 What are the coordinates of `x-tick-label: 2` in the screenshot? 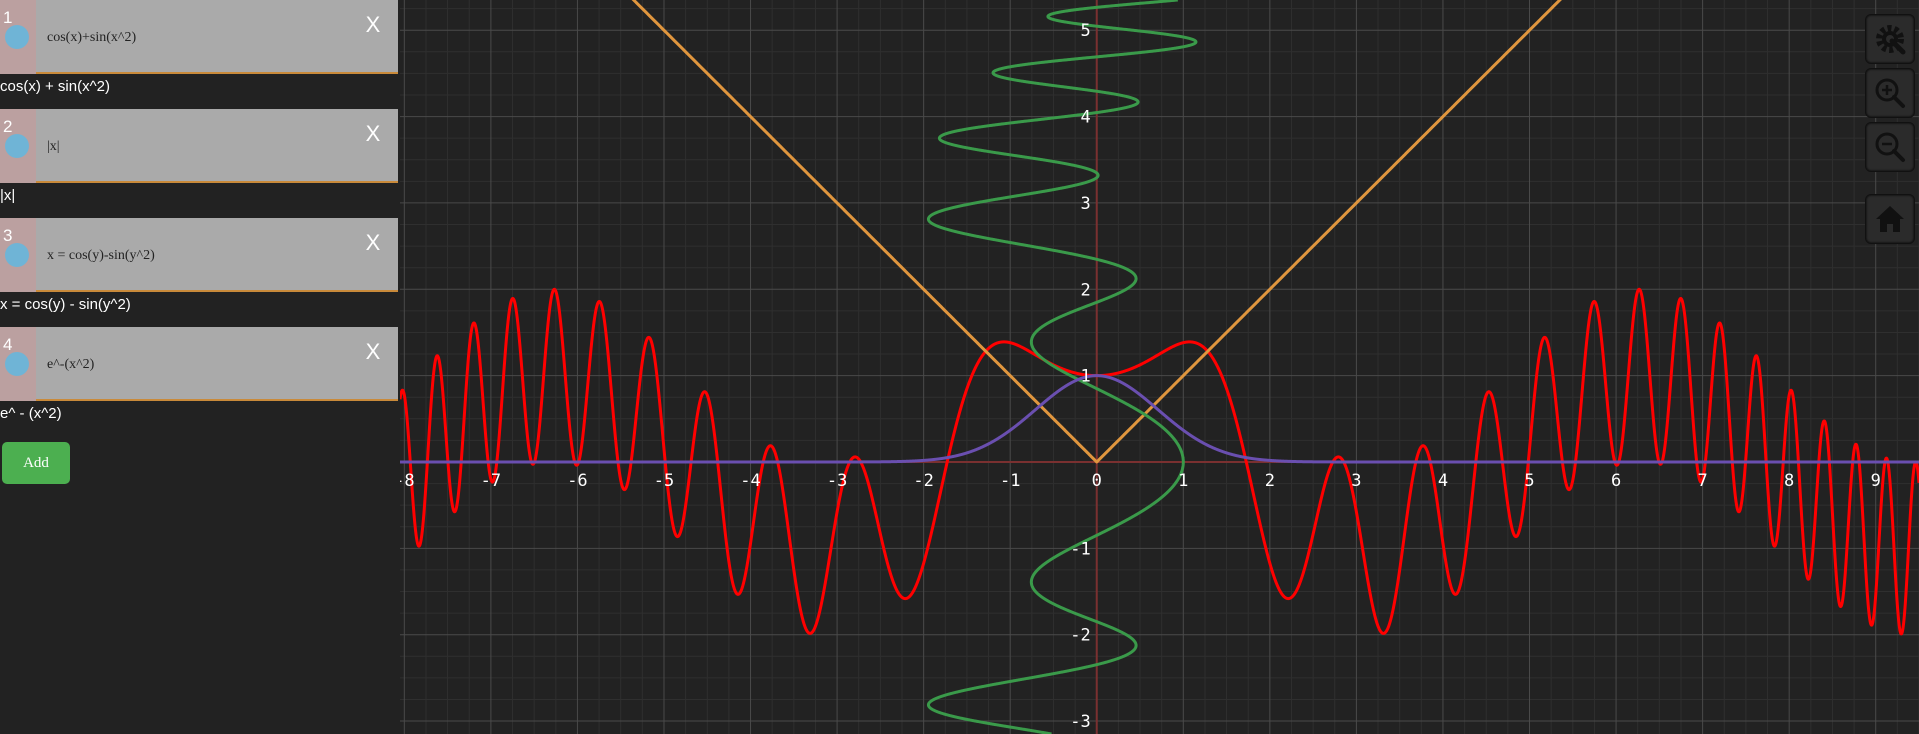 It's located at (1270, 481).